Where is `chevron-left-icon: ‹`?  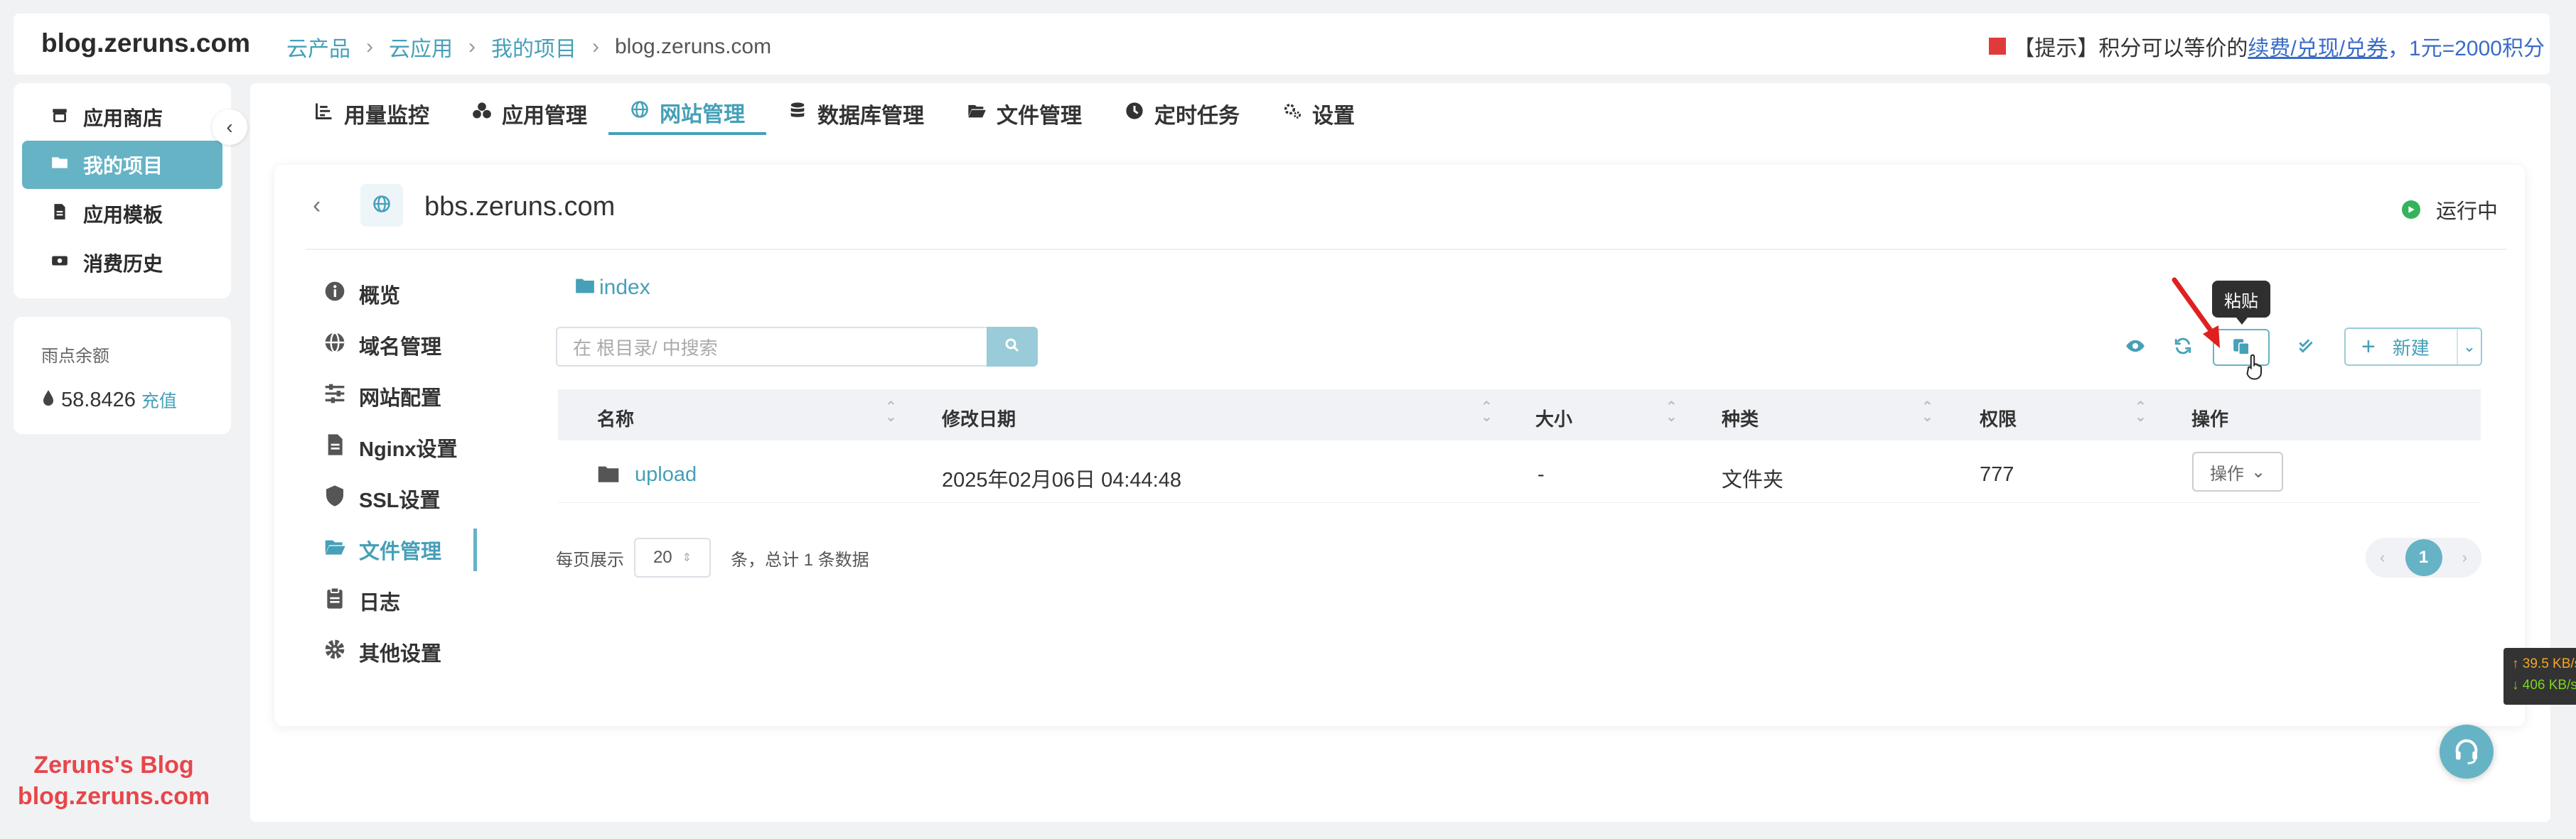
chevron-left-icon: ‹ is located at coordinates (317, 205).